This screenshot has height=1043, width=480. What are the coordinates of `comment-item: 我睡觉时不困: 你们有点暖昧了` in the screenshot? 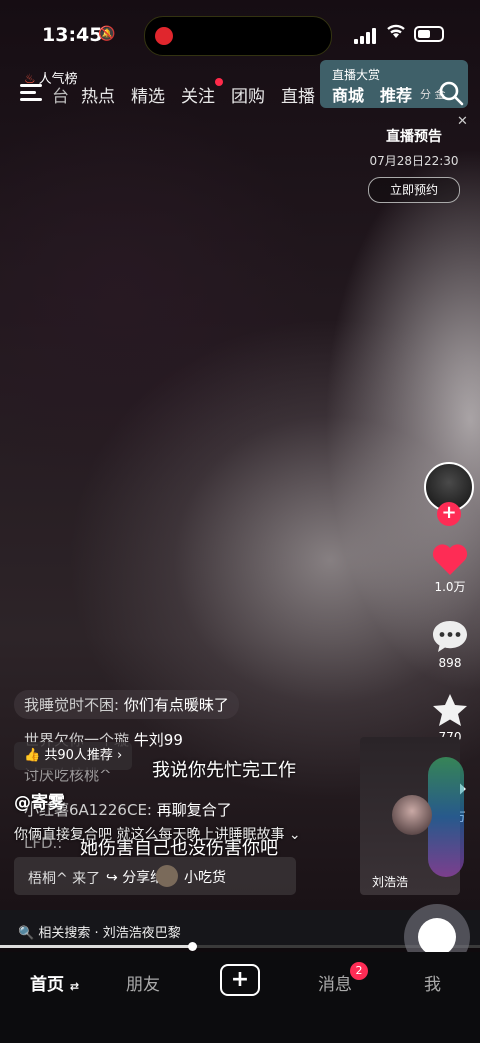 It's located at (126, 704).